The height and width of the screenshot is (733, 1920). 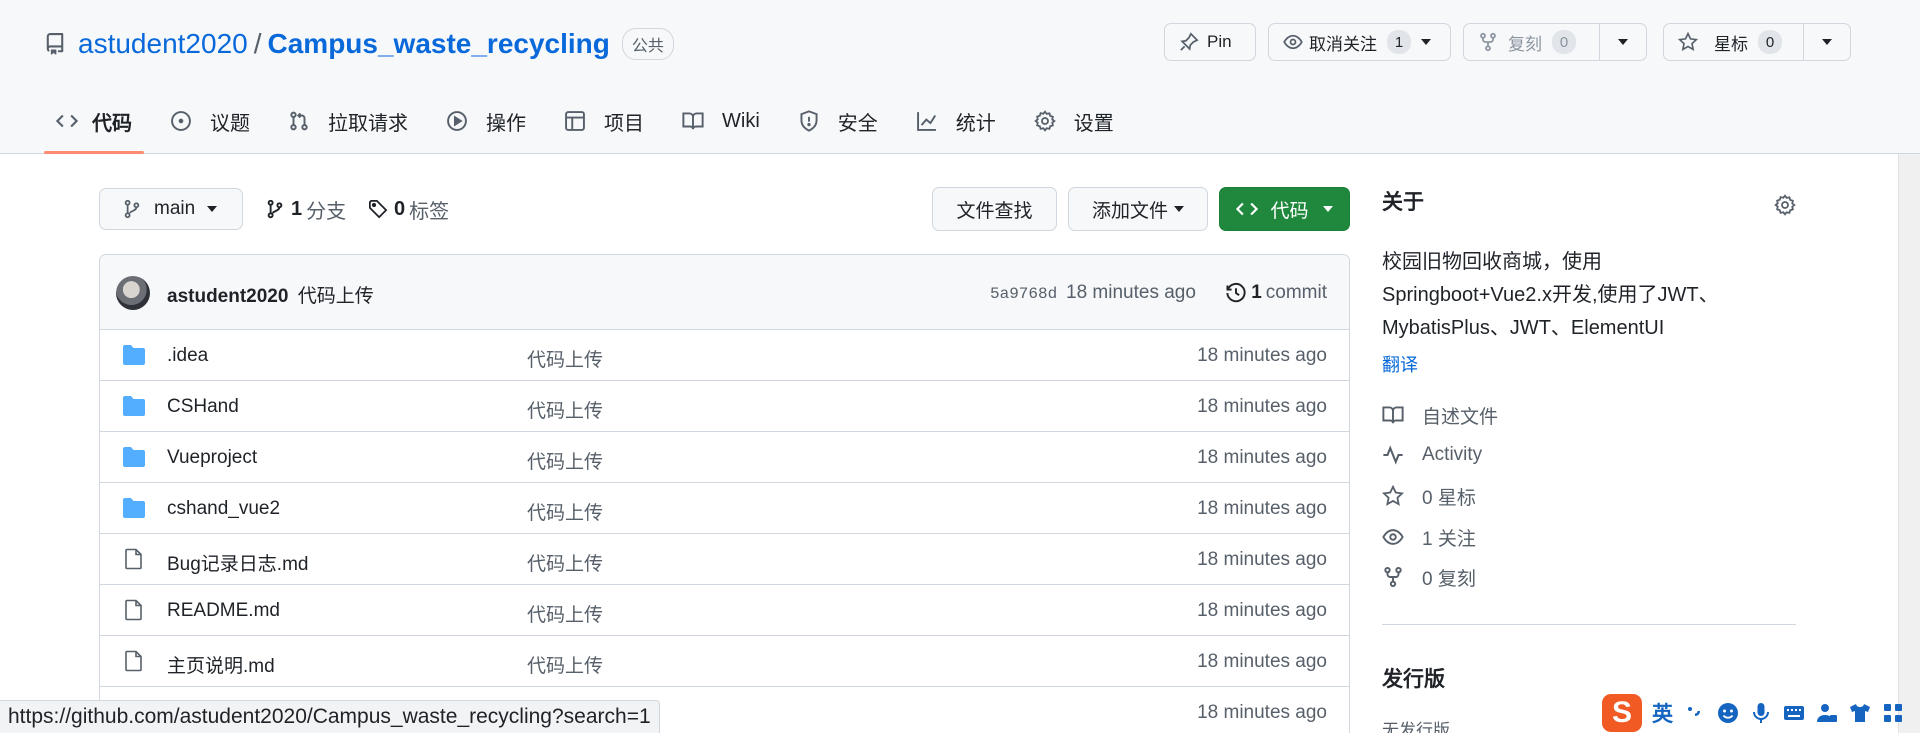 I want to click on file-row: README.md 代码上传 18 minutes ago, so click(x=724, y=610).